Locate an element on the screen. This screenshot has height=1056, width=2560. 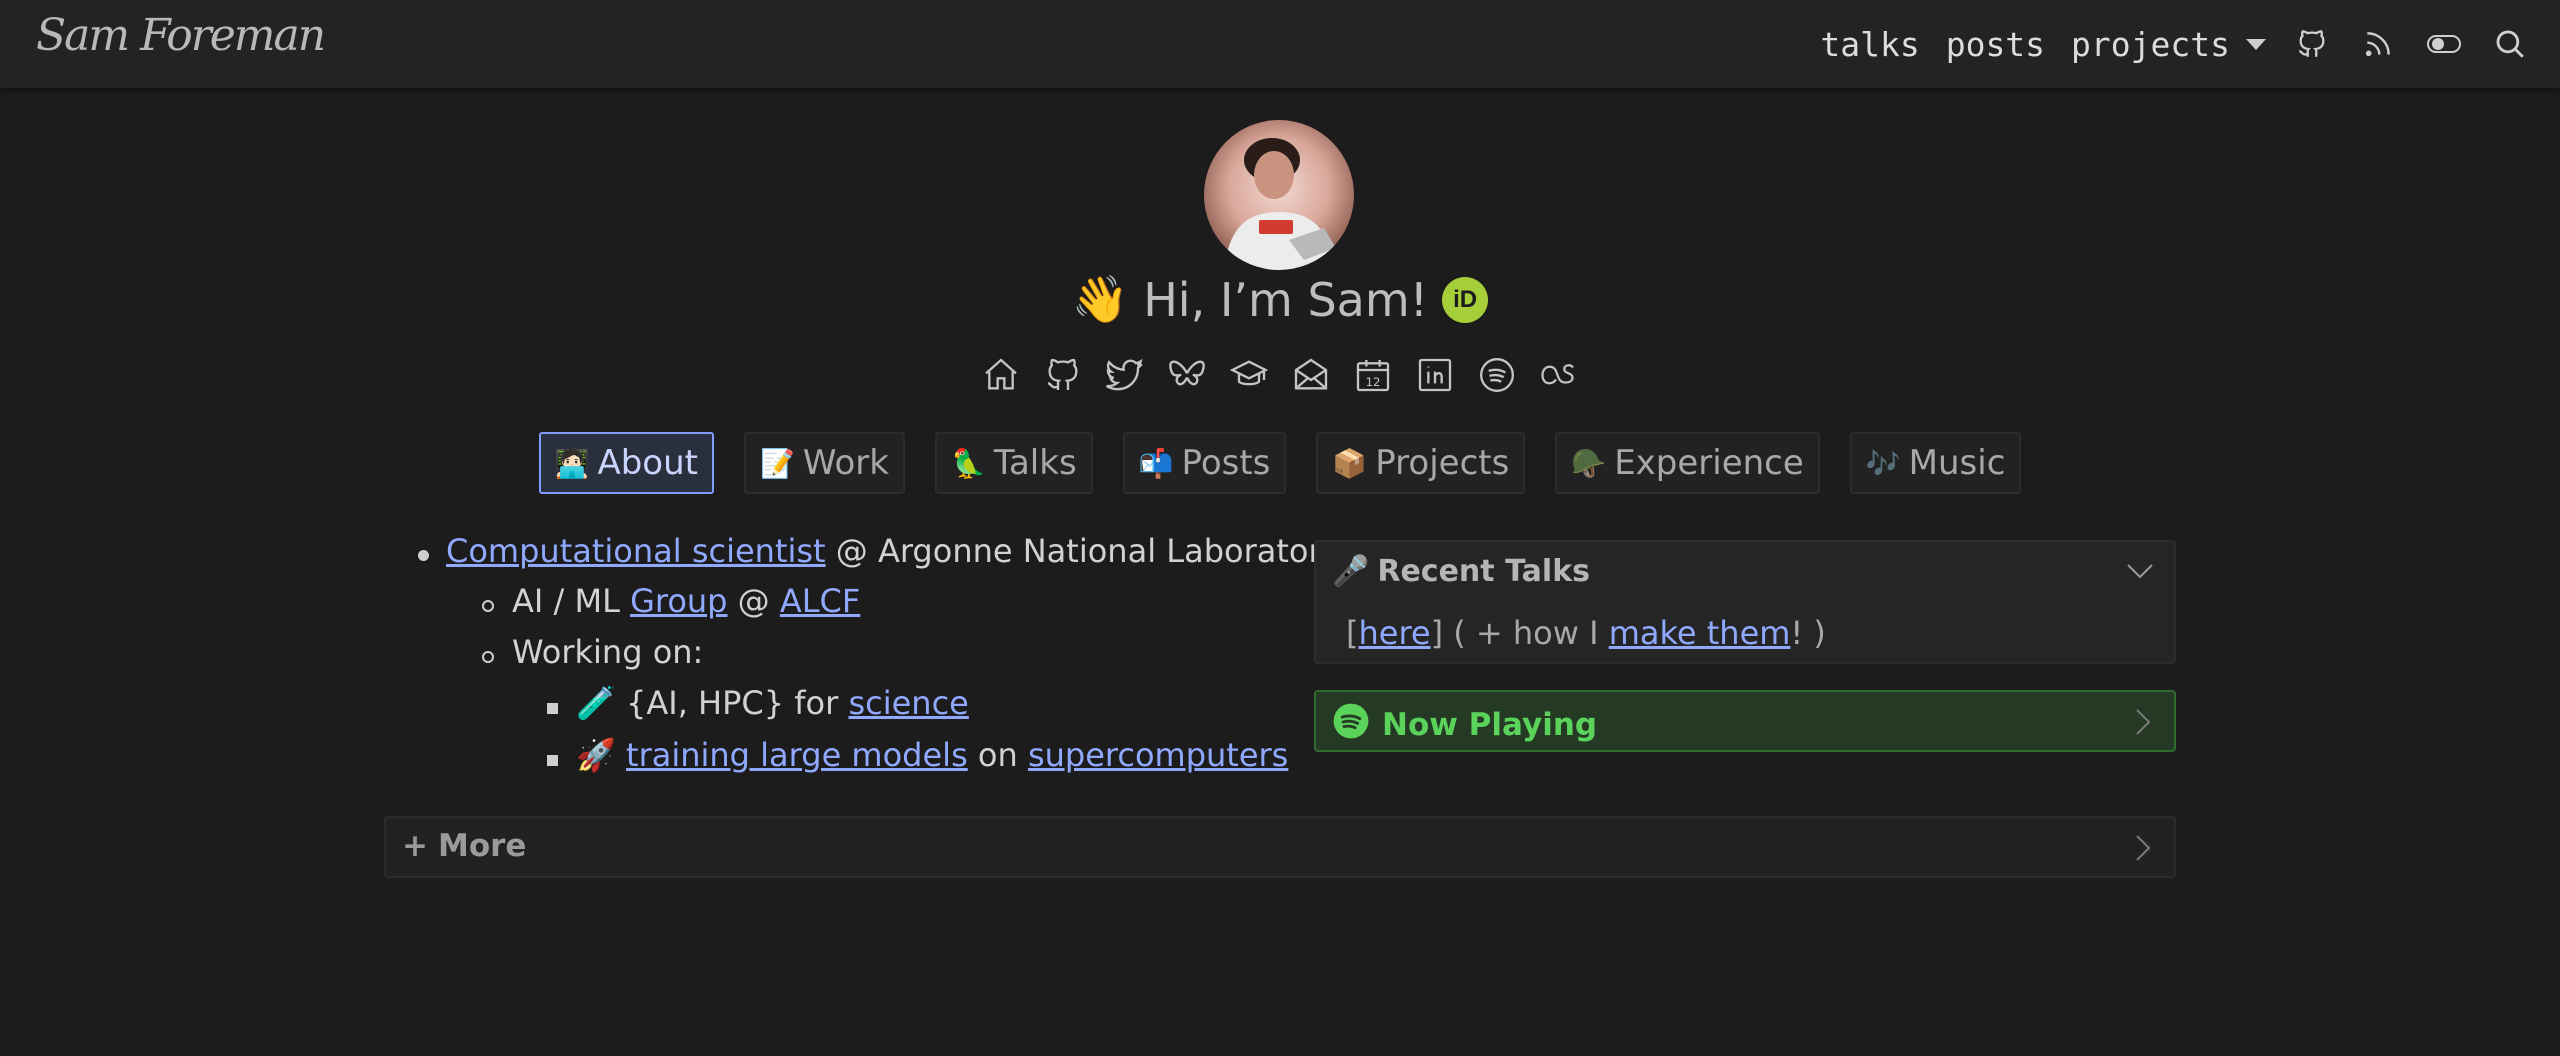
list-item: AI / ML Group @ ALCF is located at coordinates (686, 601).